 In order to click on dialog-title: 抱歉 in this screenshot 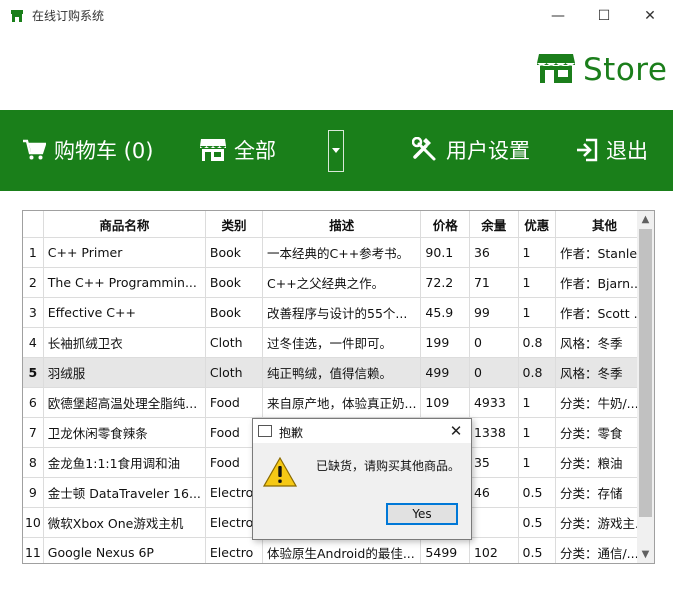, I will do `click(291, 433)`.